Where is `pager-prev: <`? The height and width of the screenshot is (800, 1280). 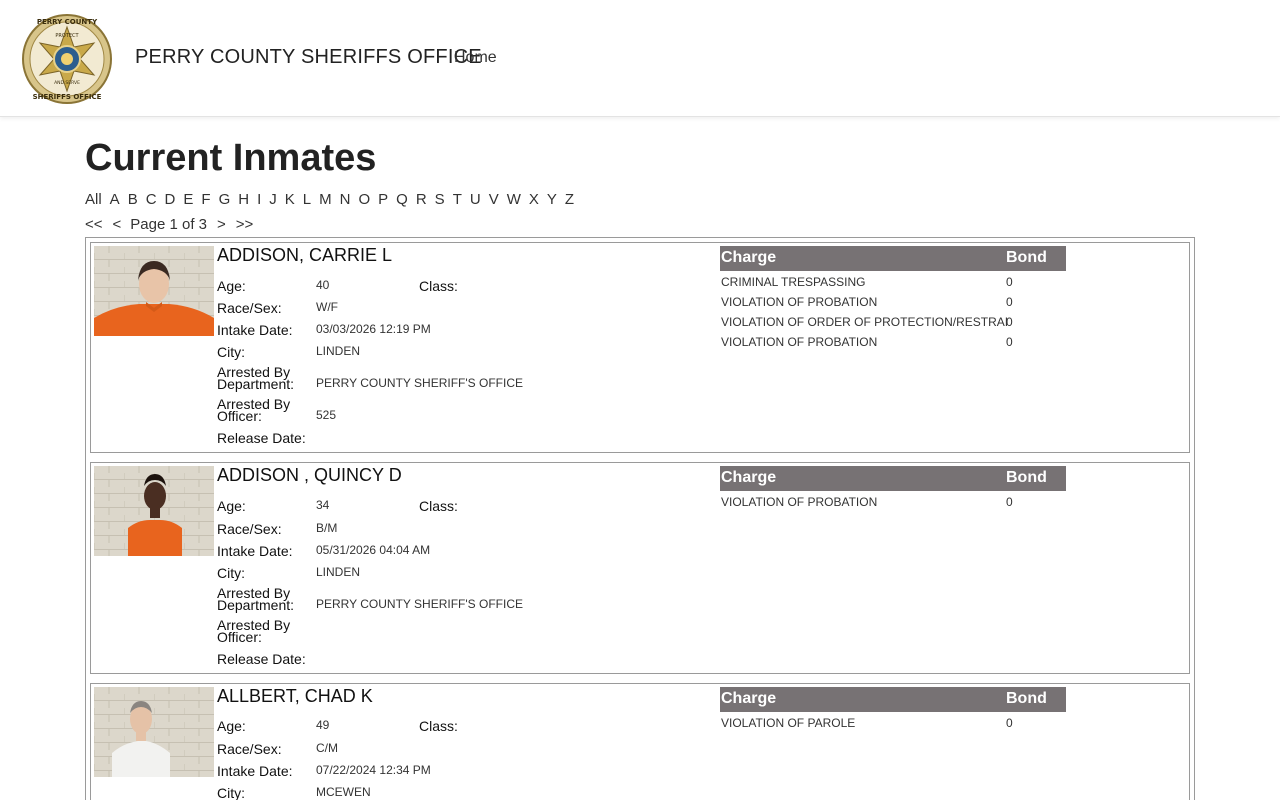
pager-prev: < is located at coordinates (117, 224).